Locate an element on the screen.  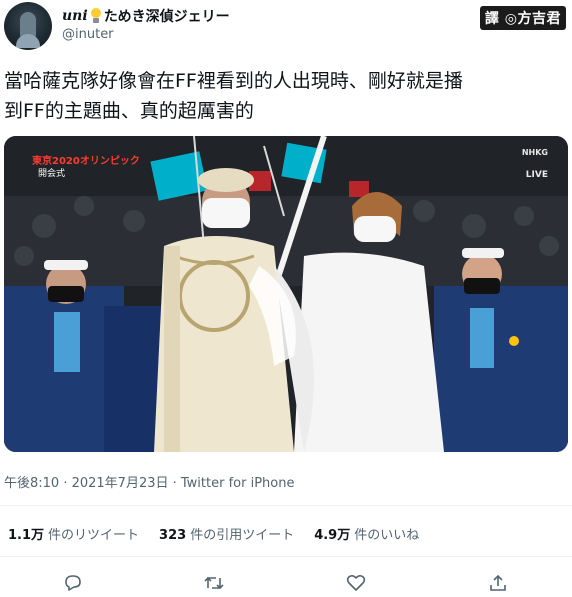
display-name: uni ためき深偵ジェリー is located at coordinates (146, 16).